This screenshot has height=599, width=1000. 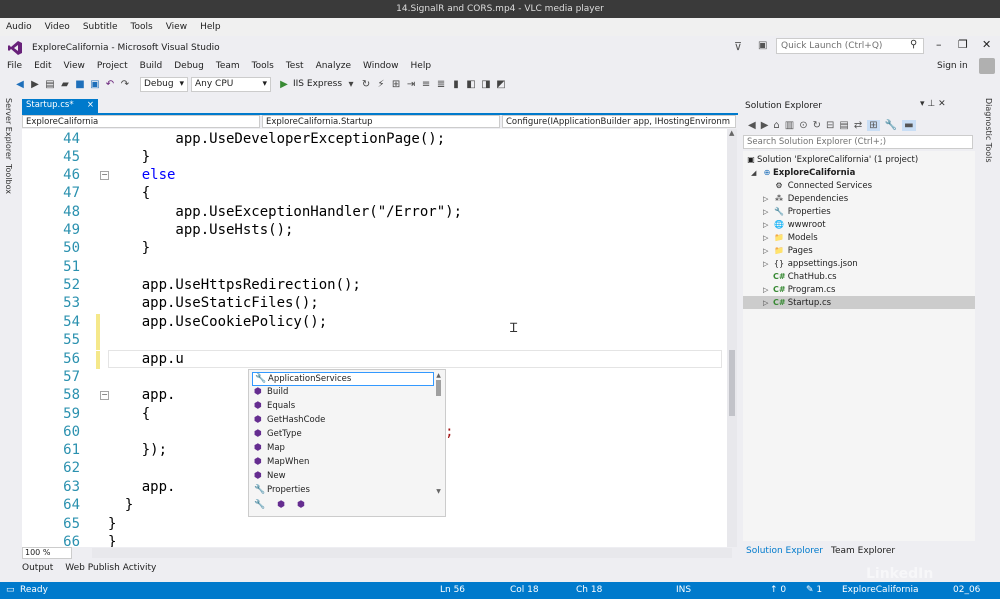 I want to click on tree-item-appsettings: ▷{} appsettings.json, so click(x=879, y=263).